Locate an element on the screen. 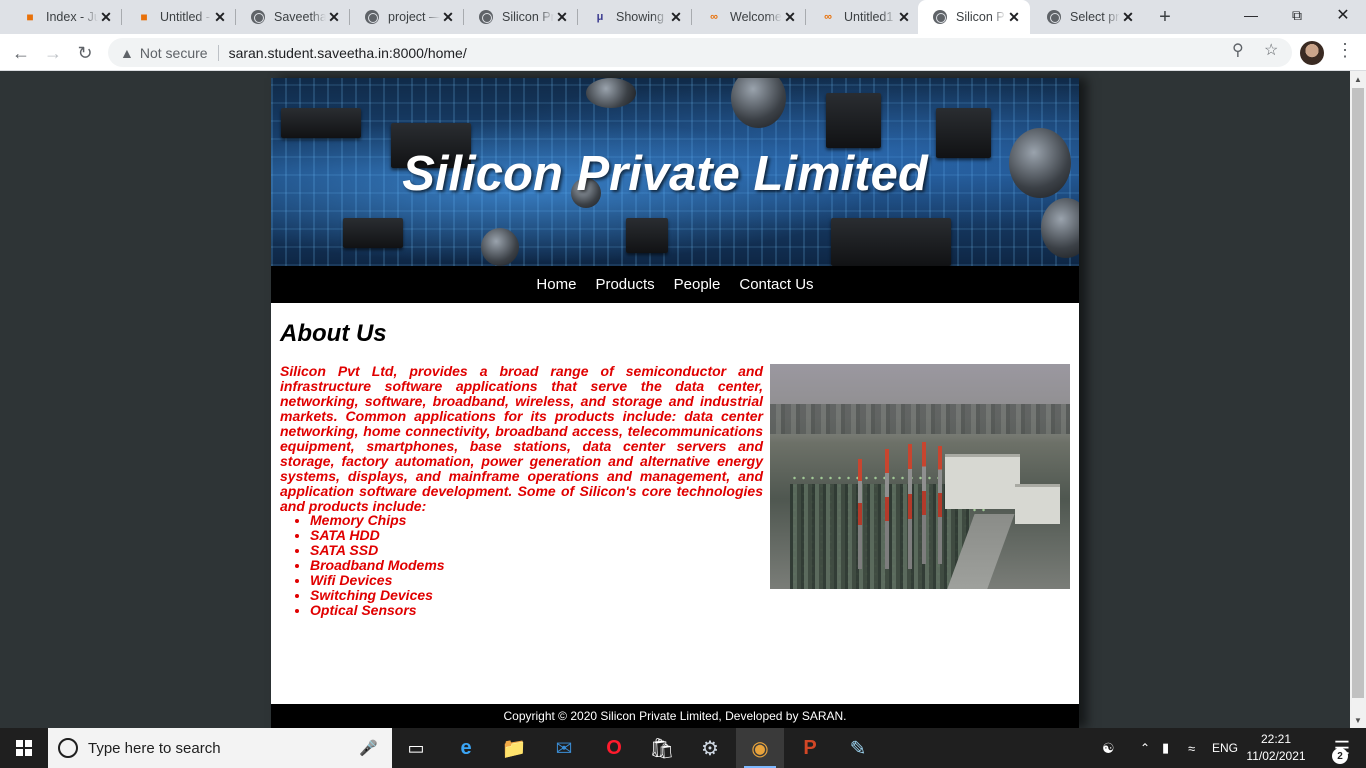 The image size is (1366, 768). tab-title: Untitled1 is located at coordinates (869, 17).